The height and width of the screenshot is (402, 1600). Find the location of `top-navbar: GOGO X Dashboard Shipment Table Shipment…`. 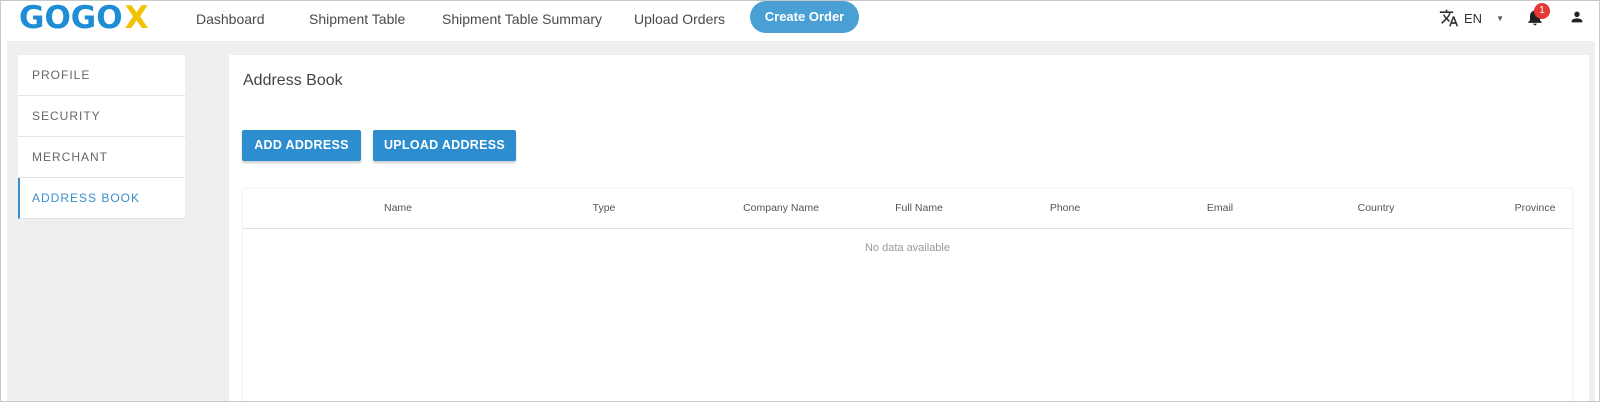

top-navbar: GOGO X Dashboard Shipment Table Shipment… is located at coordinates (800, 21).